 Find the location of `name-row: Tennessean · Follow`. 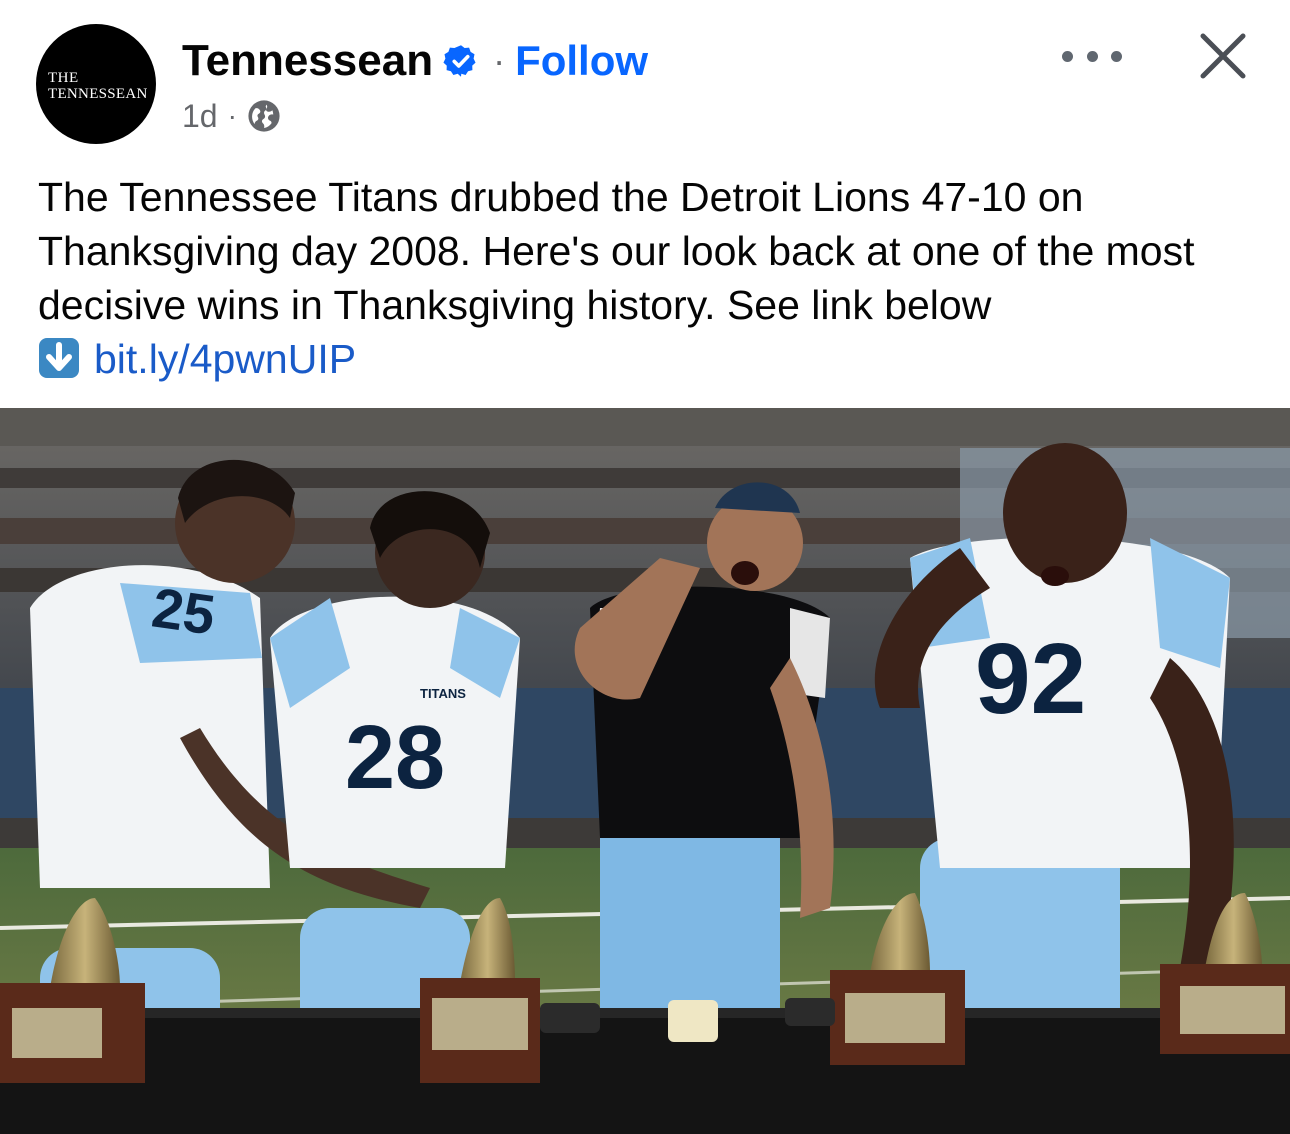

name-row: Tennessean · Follow is located at coordinates (415, 61).